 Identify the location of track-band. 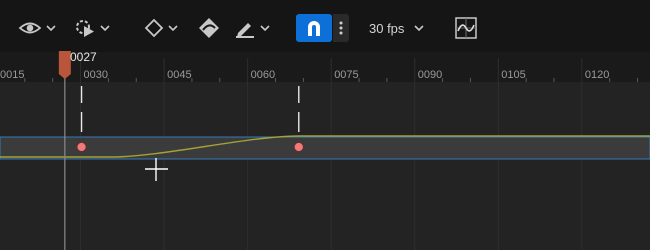
(325, 148).